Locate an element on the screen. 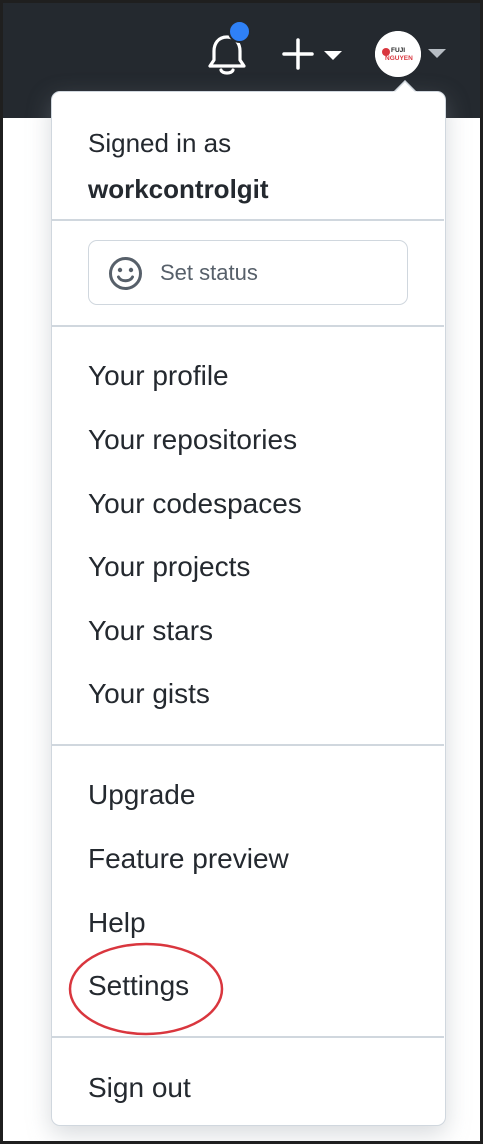  smiley-icon is located at coordinates (125, 273).